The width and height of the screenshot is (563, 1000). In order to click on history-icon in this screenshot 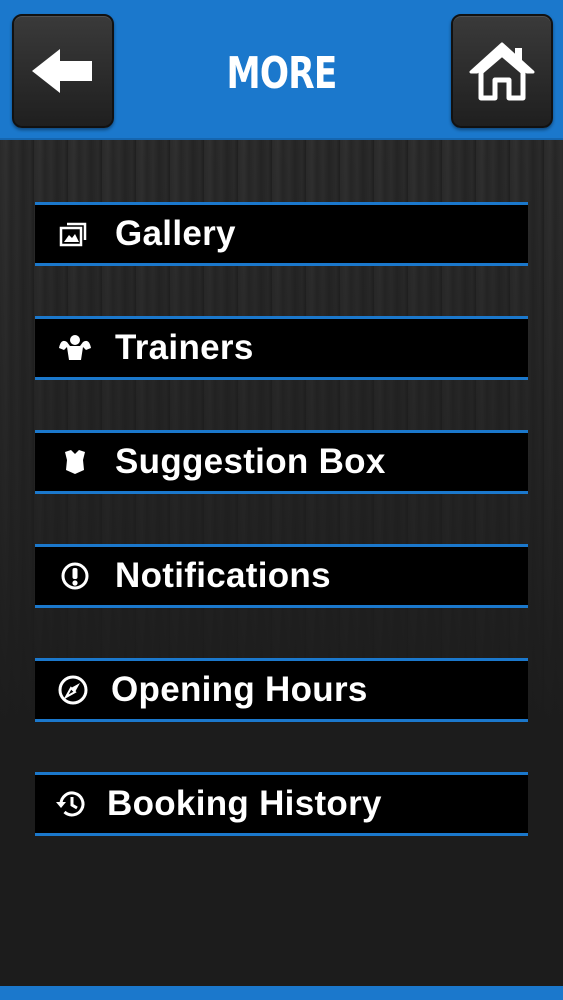, I will do `click(70, 804)`.